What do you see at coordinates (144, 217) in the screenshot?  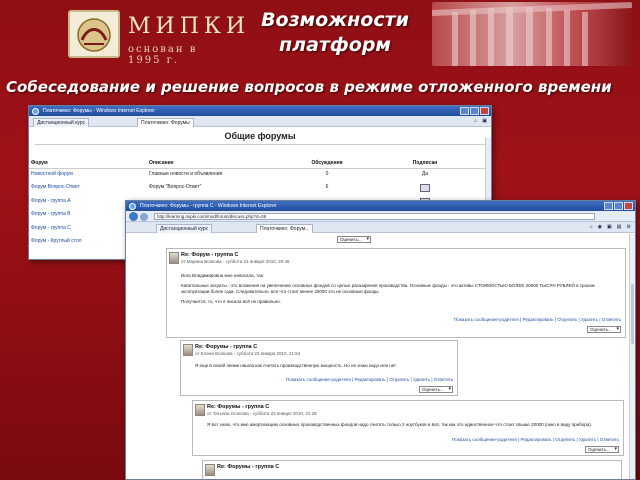 I see `forward-icon` at bounding box center [144, 217].